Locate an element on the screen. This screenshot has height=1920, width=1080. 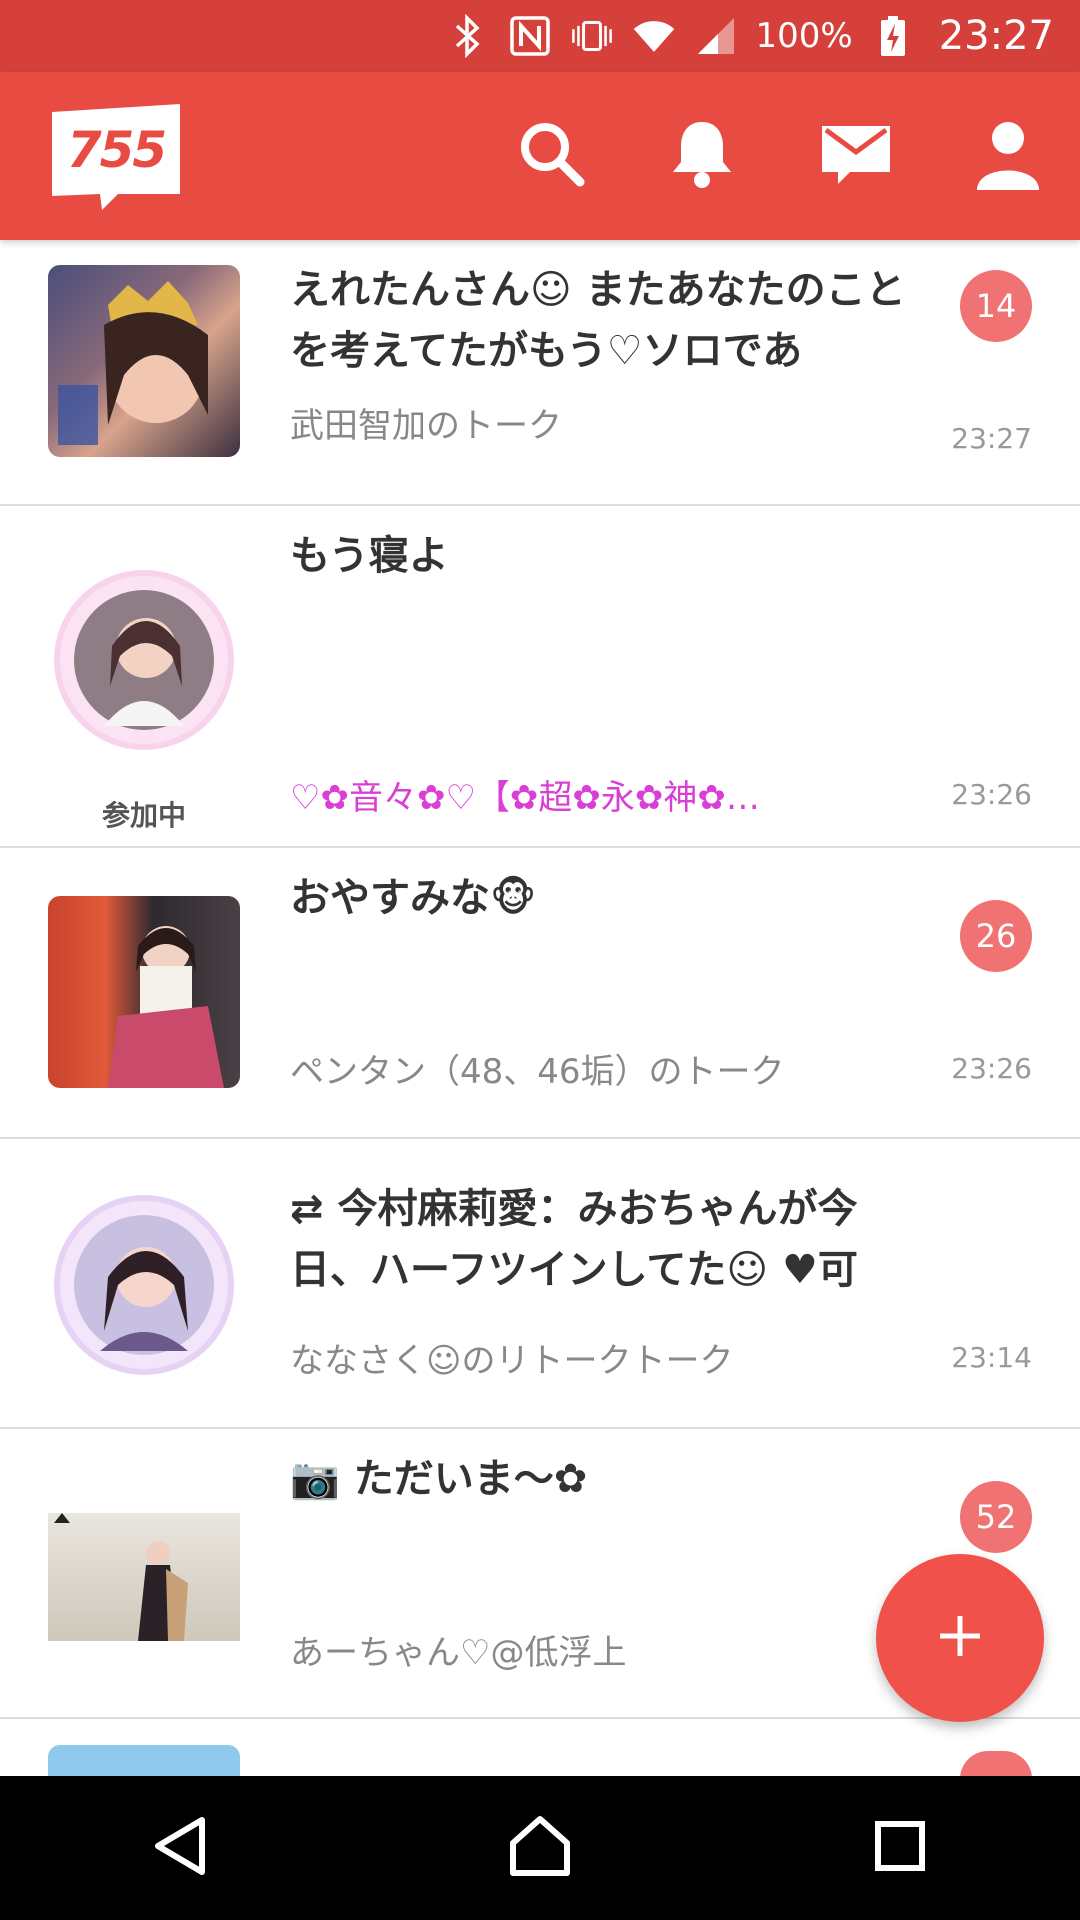
unread-badge: 26 is located at coordinates (996, 936).